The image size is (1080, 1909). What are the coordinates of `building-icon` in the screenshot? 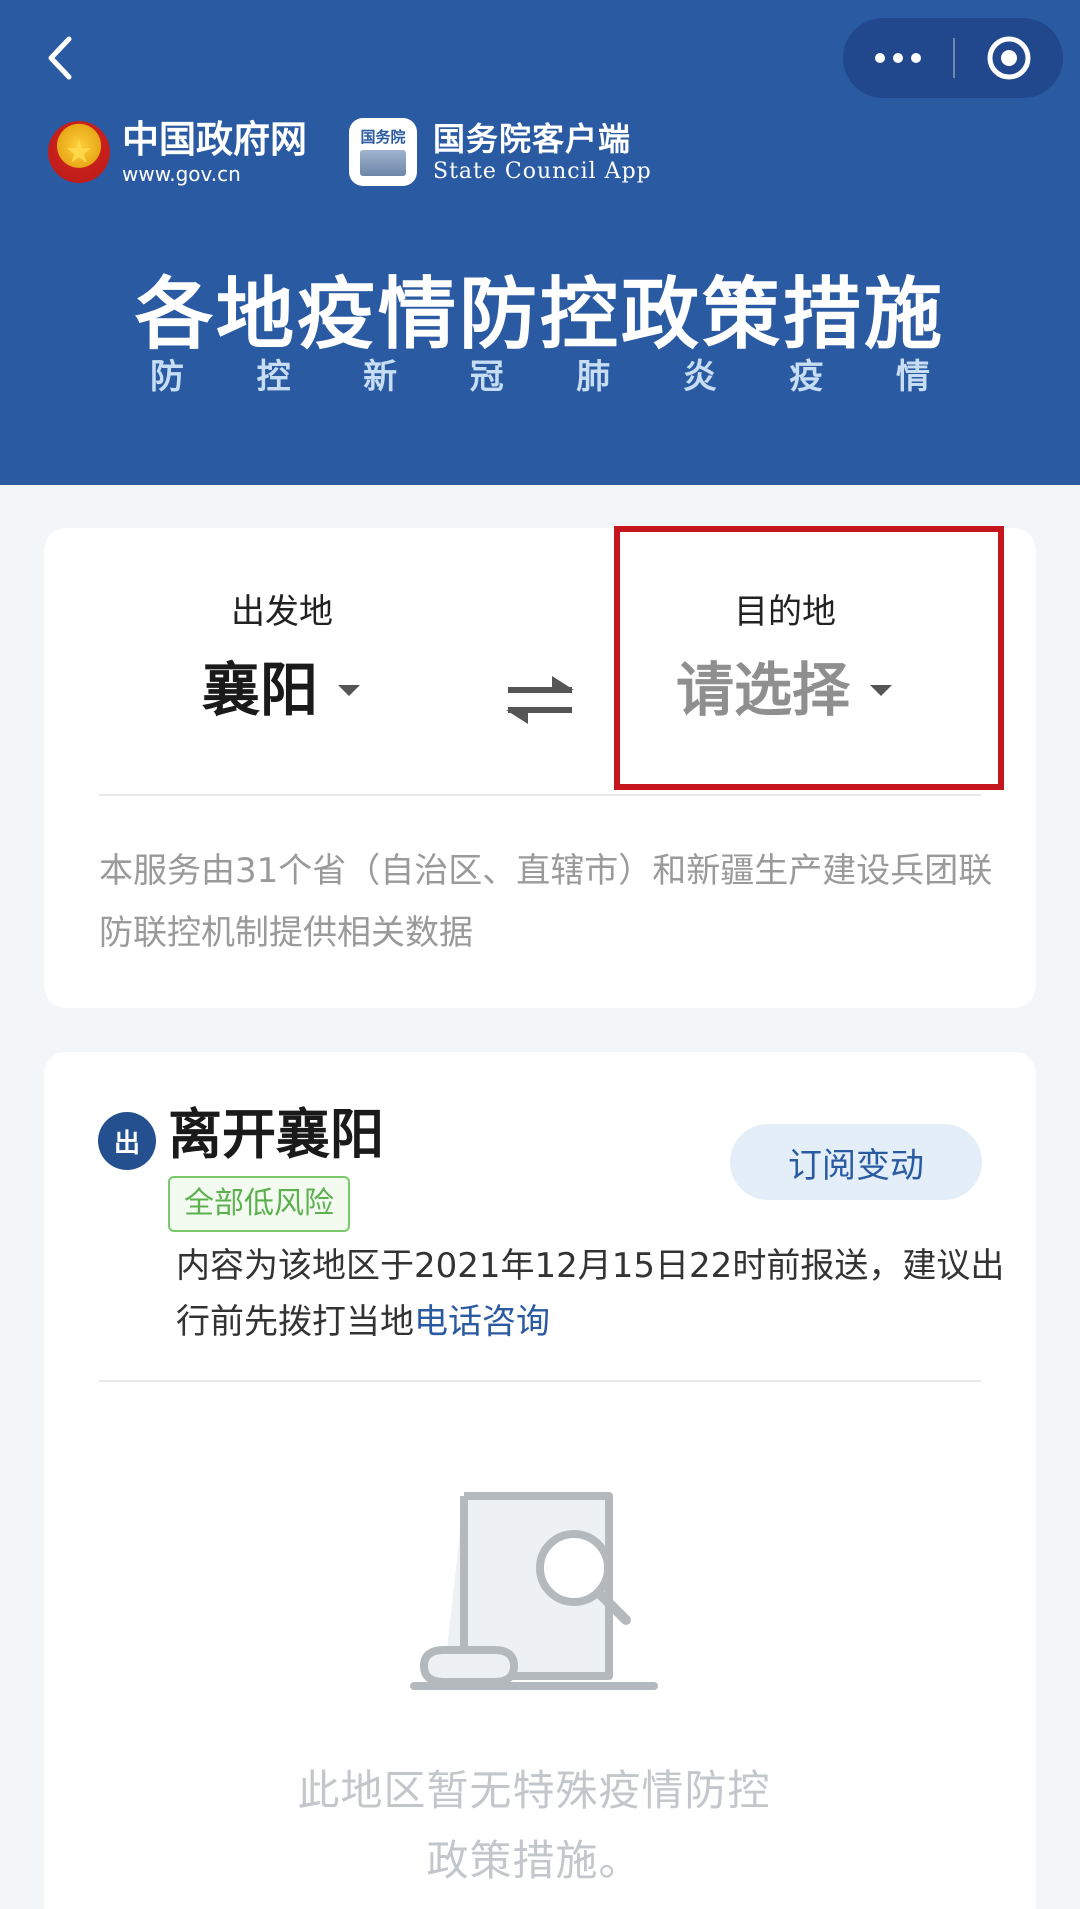 It's located at (383, 163).